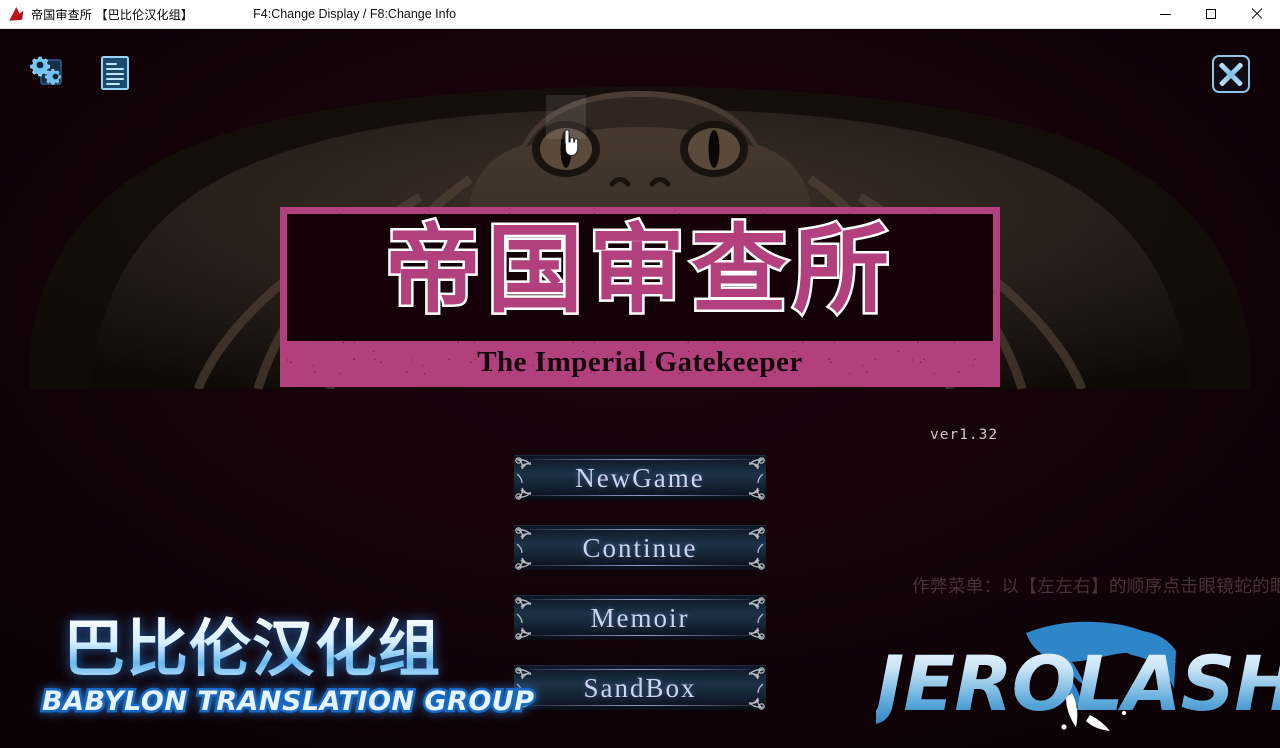 Image resolution: width=1280 pixels, height=748 pixels. I want to click on window-controls, so click(1211, 14).